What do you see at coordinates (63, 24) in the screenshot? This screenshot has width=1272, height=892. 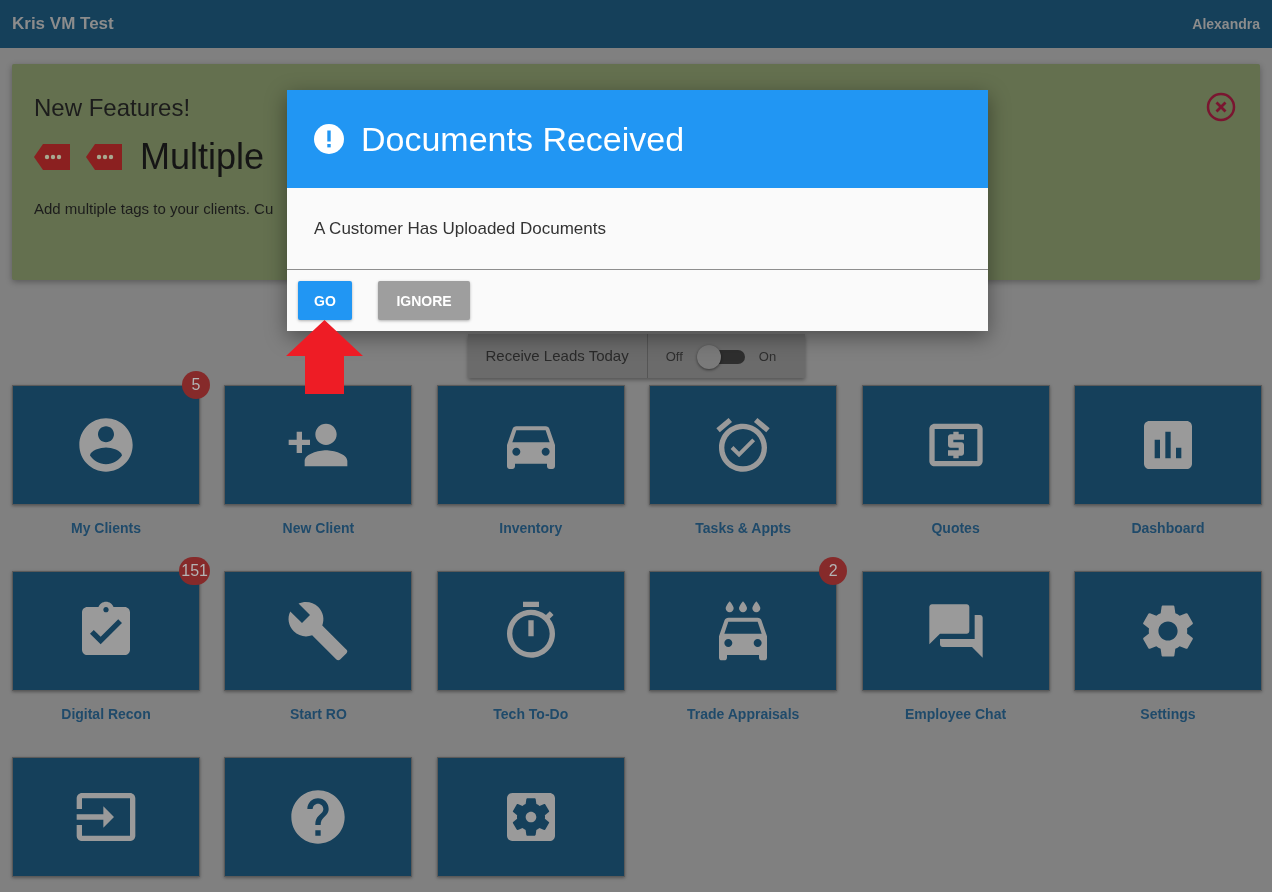 I see `app-title: Kris VM Test` at bounding box center [63, 24].